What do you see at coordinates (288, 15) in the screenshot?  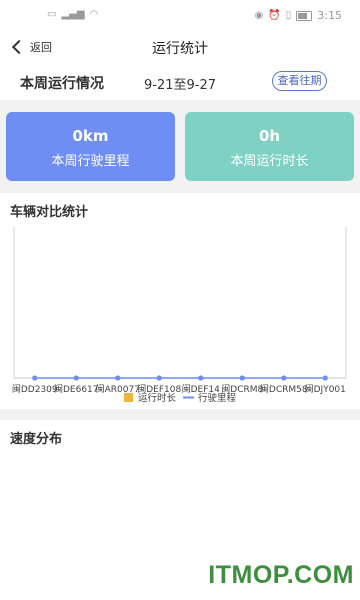 I see `vibrate-icon: ▯` at bounding box center [288, 15].